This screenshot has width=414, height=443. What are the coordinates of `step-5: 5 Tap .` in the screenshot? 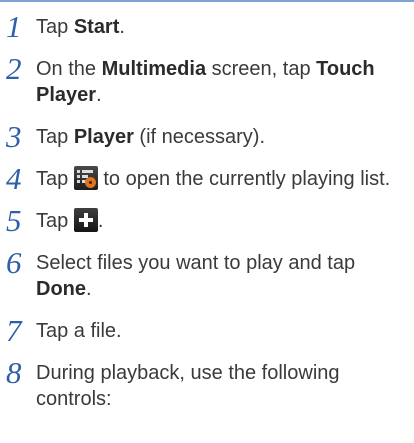 It's located at (207, 220).